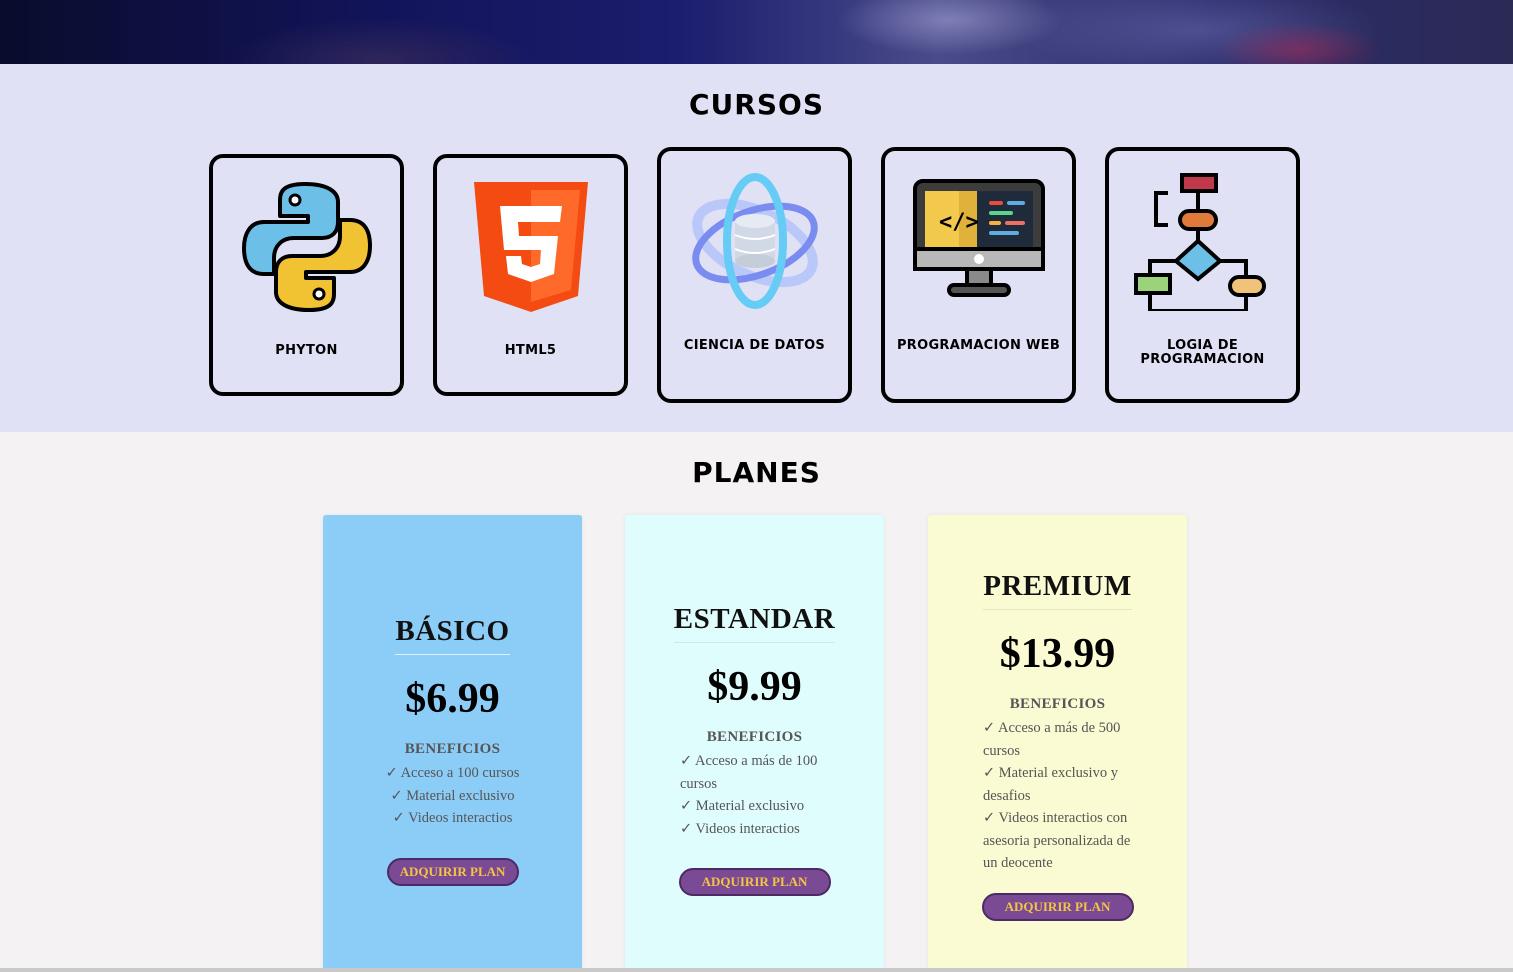  I want to click on course-card-web-programming: </> PROGRAMACION WEB, so click(978, 275).